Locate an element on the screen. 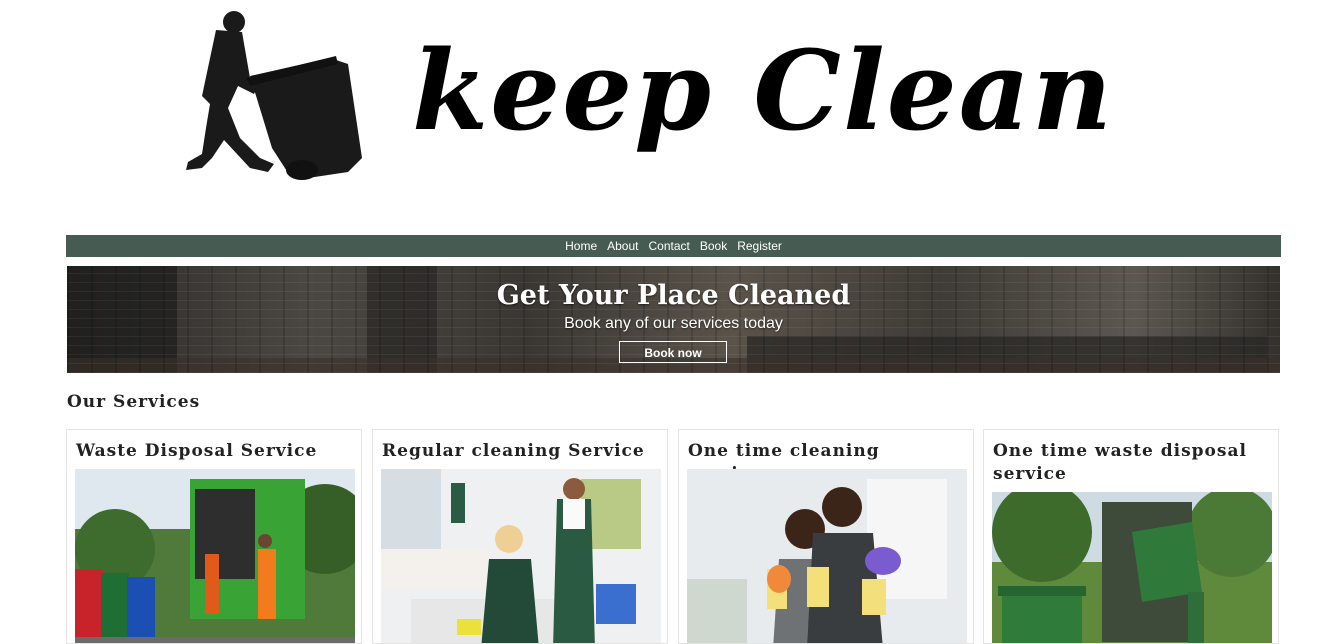 The image size is (1329, 644). service-image-bin-lift-truck is located at coordinates (1132, 567).